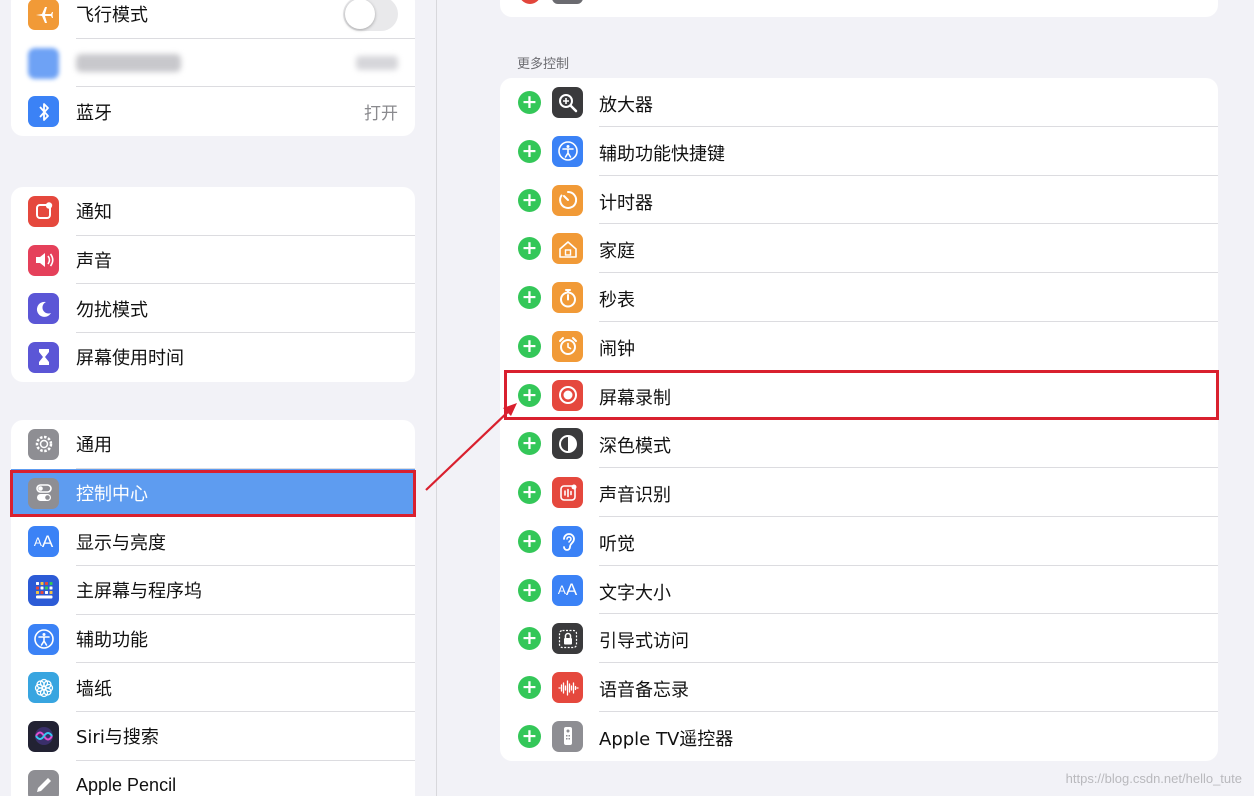 This screenshot has width=1254, height=796. I want to click on dark-mode-icon, so click(567, 444).